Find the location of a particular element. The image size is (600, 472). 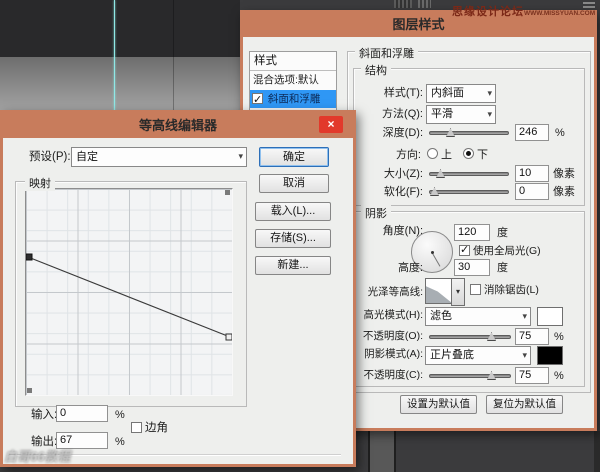

input-label: 输入: is located at coordinates (44, 415).